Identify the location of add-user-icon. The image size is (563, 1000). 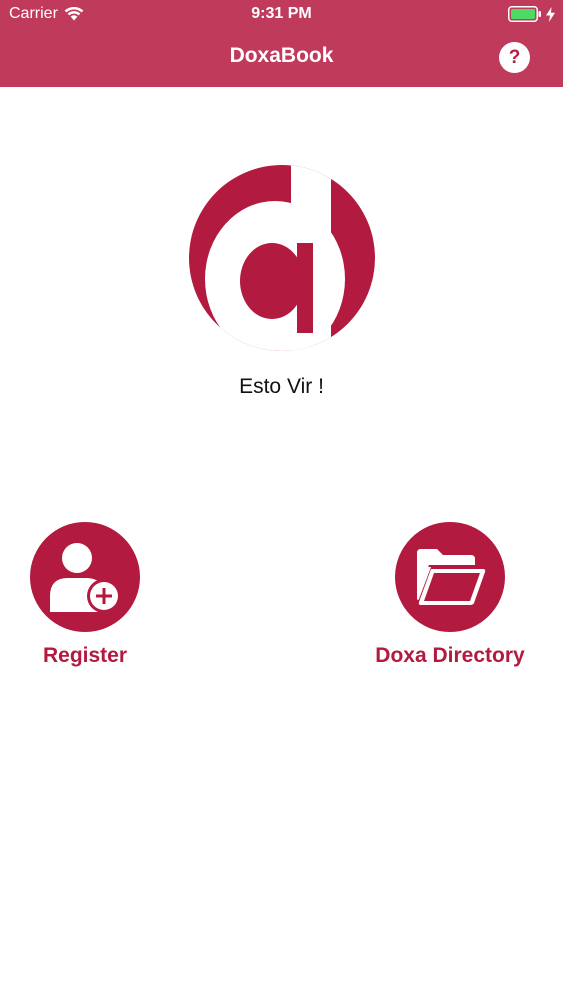
(85, 578).